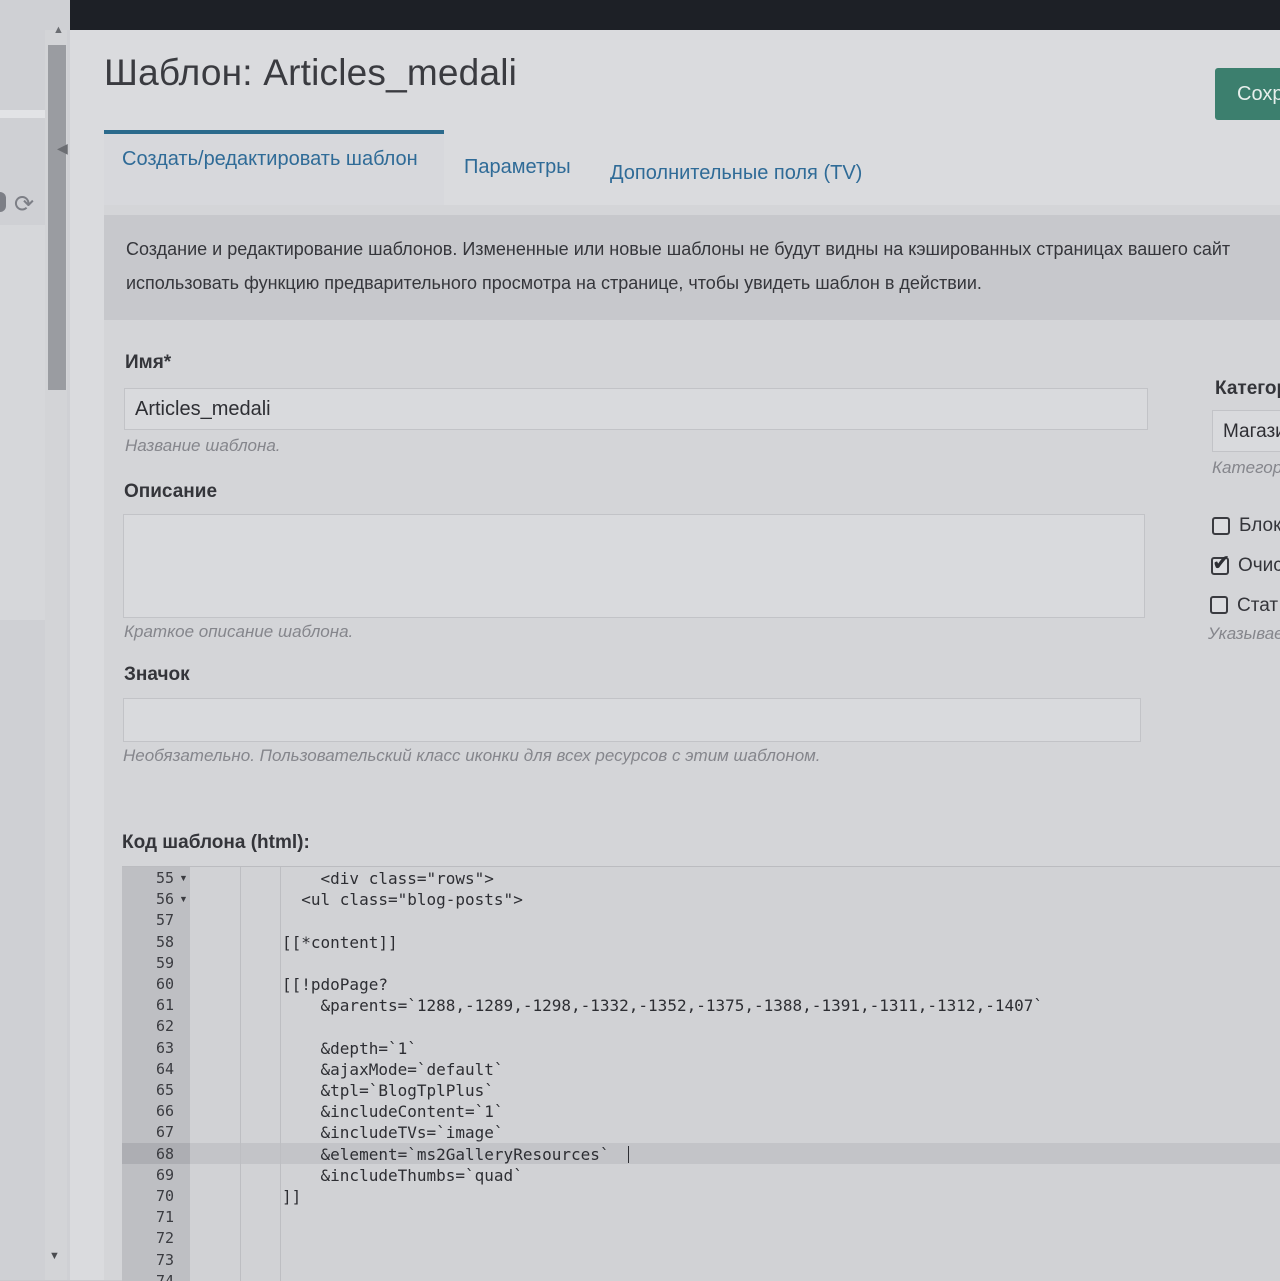 The width and height of the screenshot is (1280, 1281). I want to click on line-number: 71, so click(164, 1217).